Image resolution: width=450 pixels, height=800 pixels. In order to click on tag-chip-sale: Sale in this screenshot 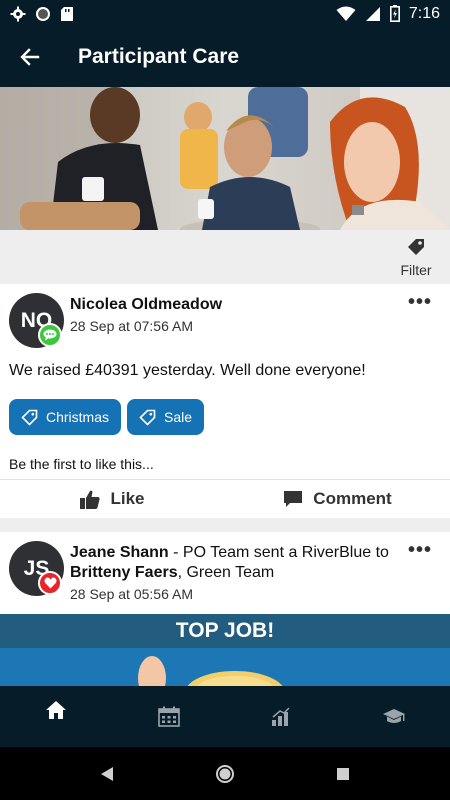, I will do `click(166, 417)`.